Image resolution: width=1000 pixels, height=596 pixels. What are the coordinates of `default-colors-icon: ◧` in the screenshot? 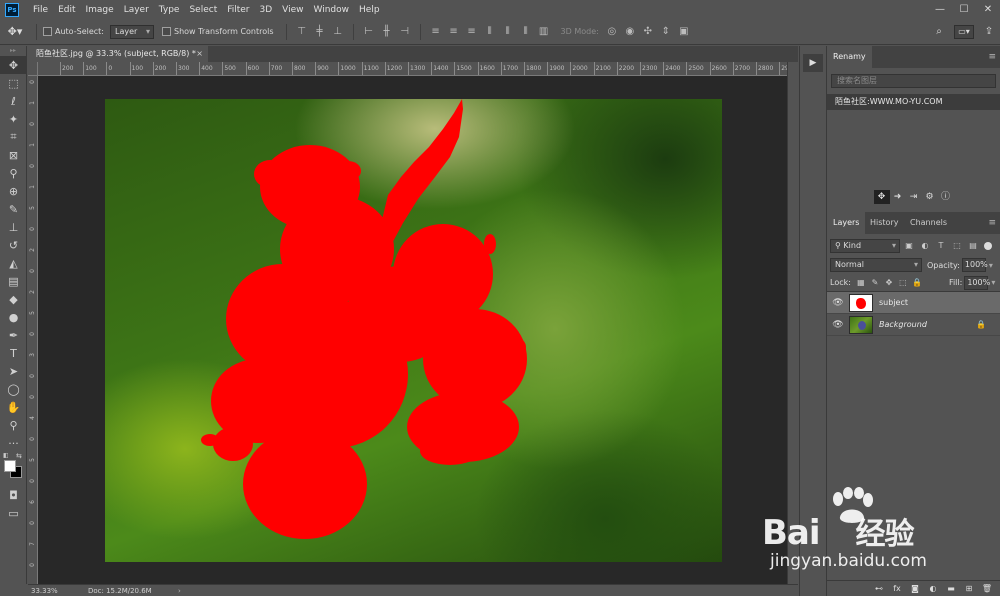 It's located at (6, 455).